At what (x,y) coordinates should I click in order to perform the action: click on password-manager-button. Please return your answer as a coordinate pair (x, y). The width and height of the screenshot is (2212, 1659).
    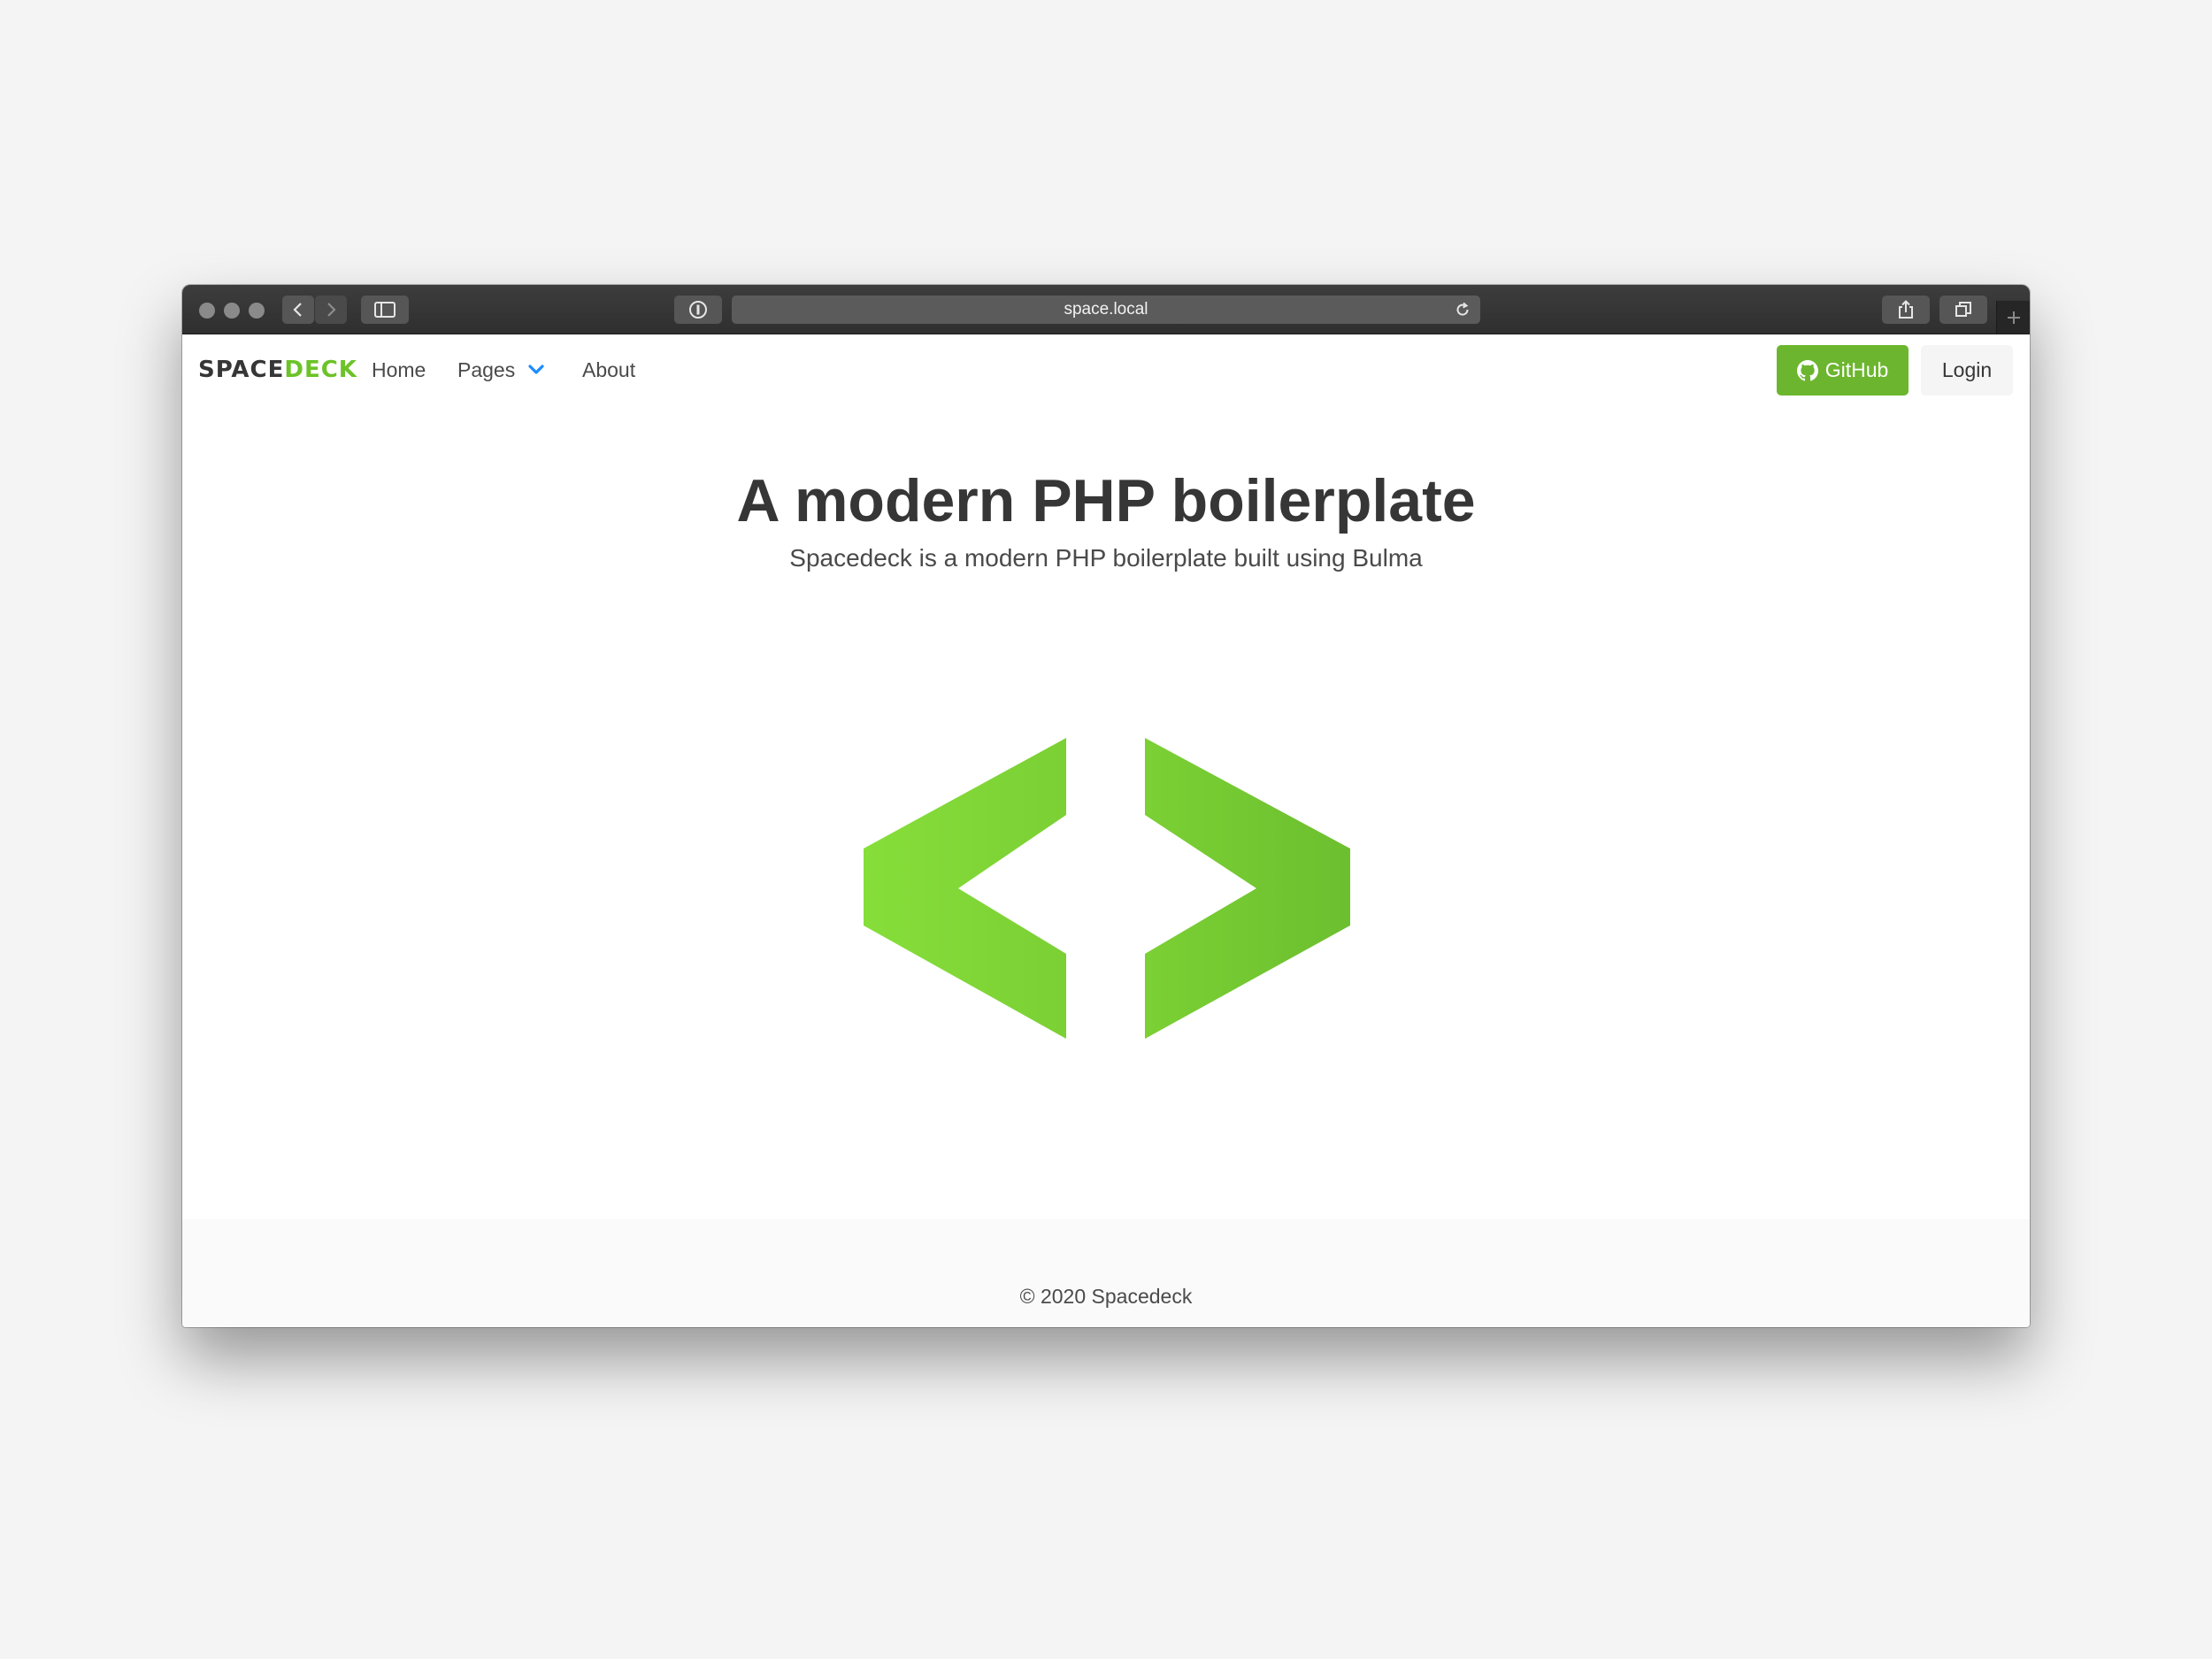
    Looking at the image, I should click on (698, 310).